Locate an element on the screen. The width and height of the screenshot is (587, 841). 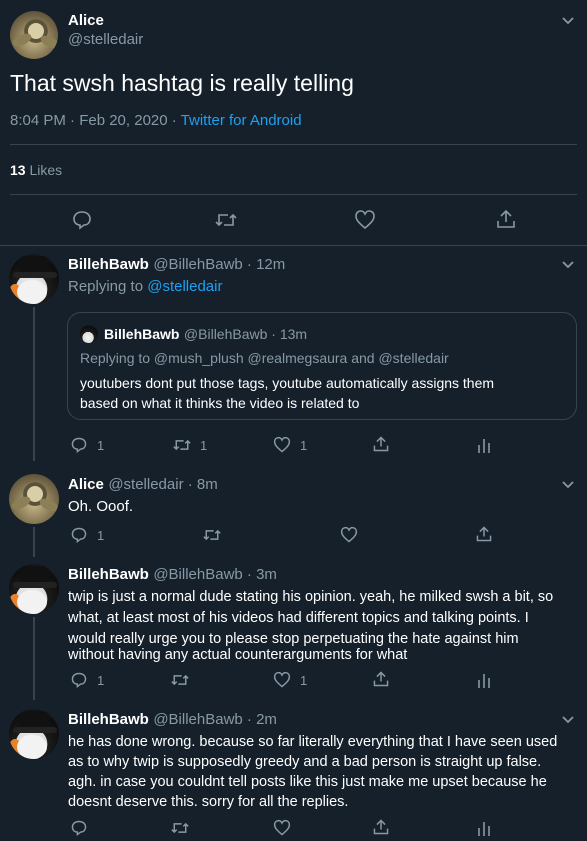
author-handle: @BillehBawb · 2m is located at coordinates (215, 719).